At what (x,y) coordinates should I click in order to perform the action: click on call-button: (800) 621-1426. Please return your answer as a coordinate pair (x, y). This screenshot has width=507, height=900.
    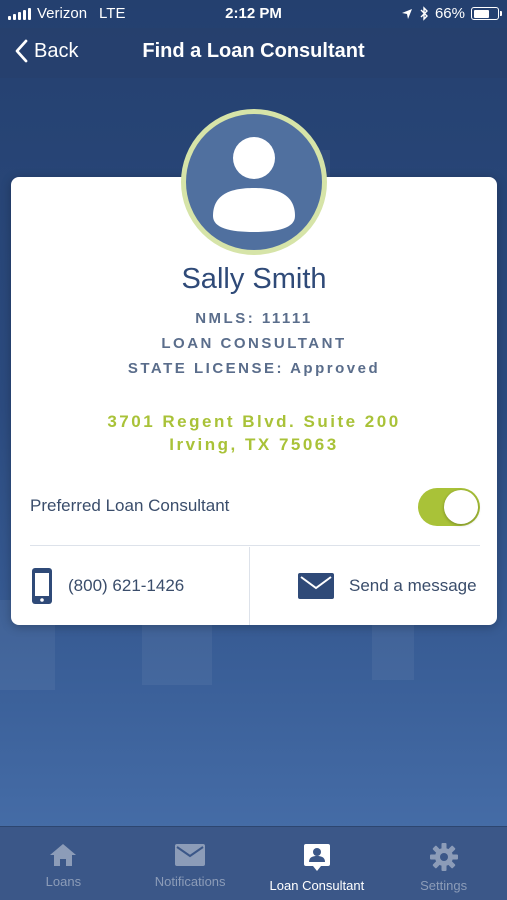
    Looking at the image, I should click on (137, 586).